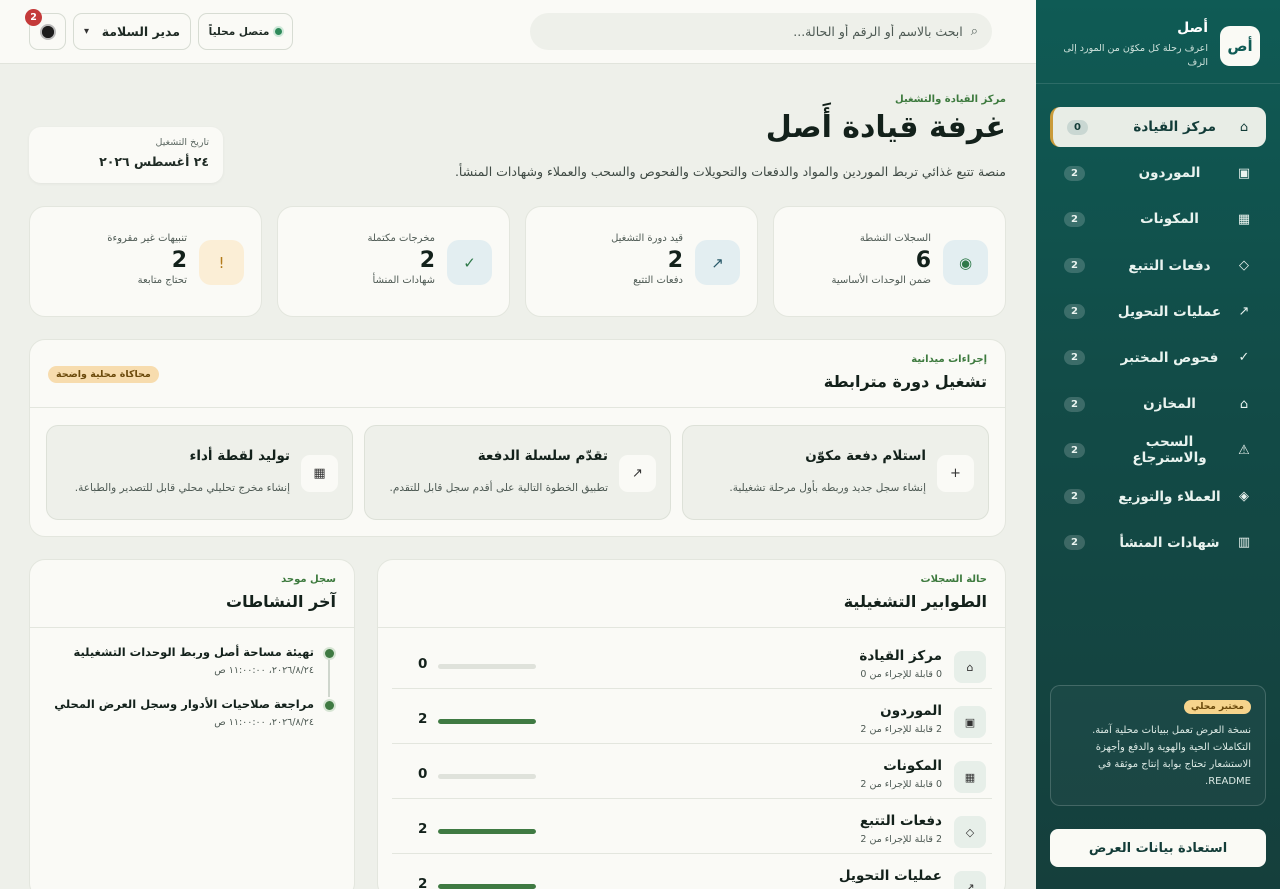 The height and width of the screenshot is (889, 1280). I want to click on certificate-icon: ▥, so click(1244, 543).